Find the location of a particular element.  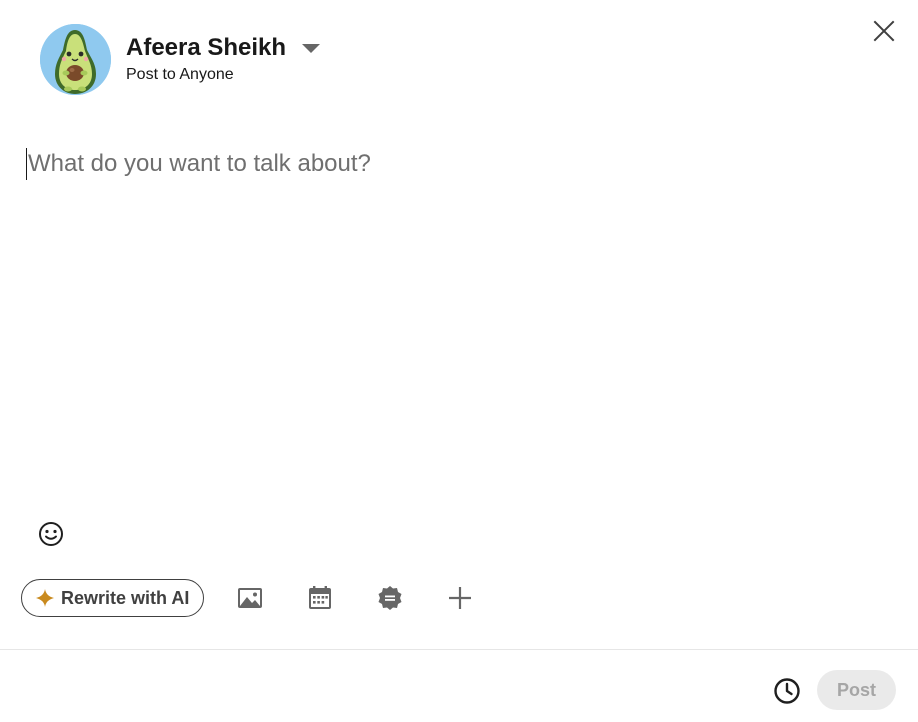

author-selector: Afeera Sheikh Post to Anyone is located at coordinates (180, 59).